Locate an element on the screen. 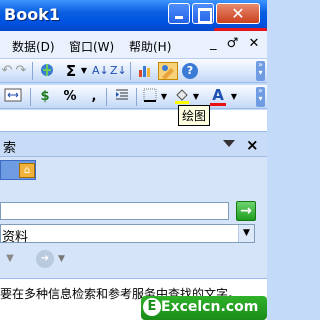 The width and height of the screenshot is (320, 320). workbook-restore-button: ♂ is located at coordinates (233, 43).